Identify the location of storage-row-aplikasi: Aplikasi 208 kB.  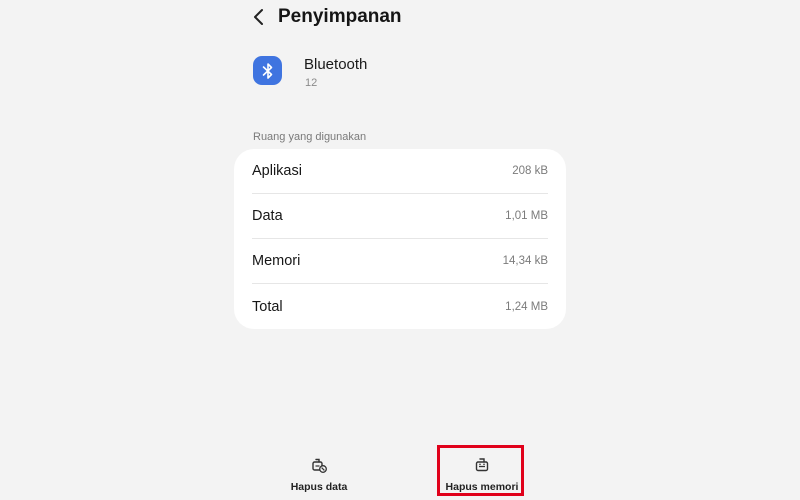
(400, 171).